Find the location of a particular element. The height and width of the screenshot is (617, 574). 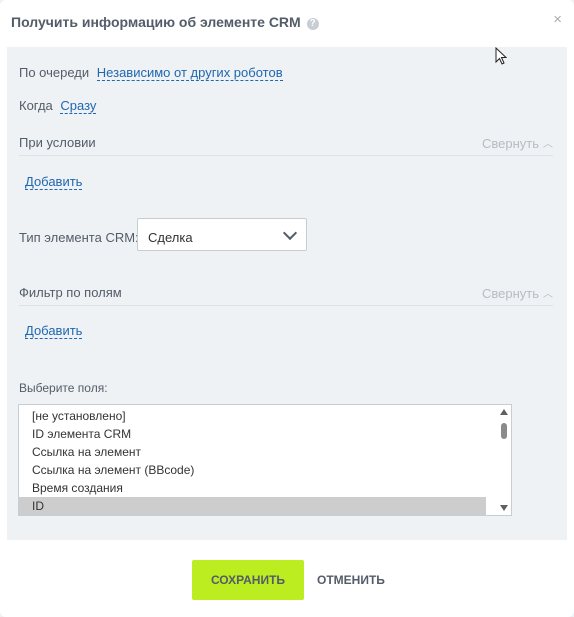

filter-add-link: Добавить is located at coordinates (54, 331).